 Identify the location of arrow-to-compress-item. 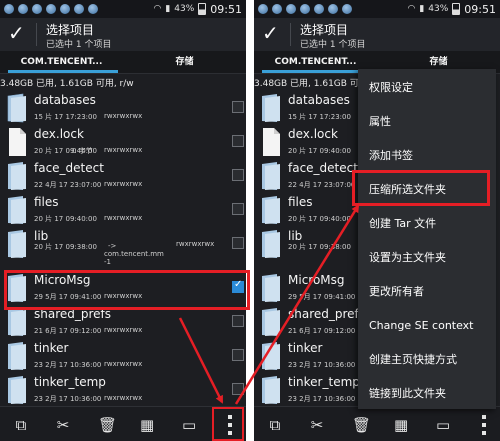
(297, 304).